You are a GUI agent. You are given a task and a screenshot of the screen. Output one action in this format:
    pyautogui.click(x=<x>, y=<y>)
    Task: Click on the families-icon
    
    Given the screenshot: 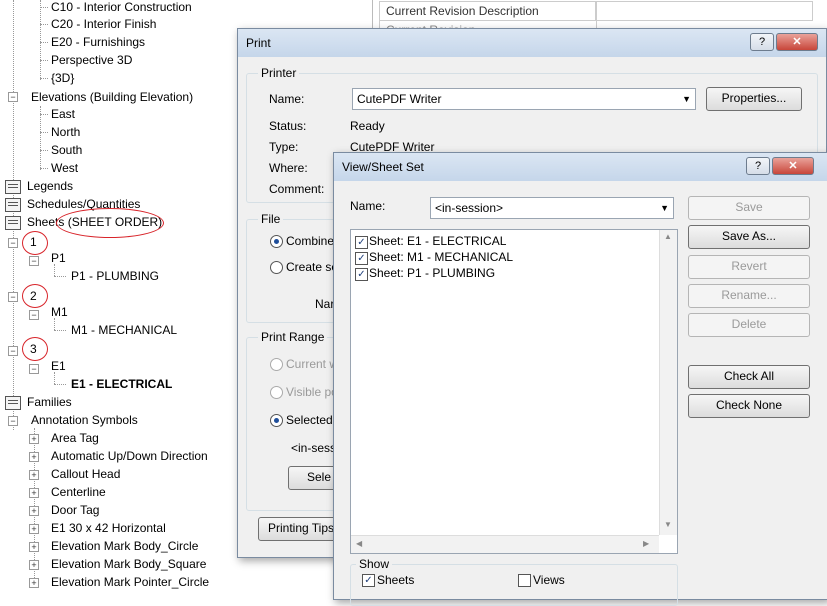 What is the action you would take?
    pyautogui.click(x=13, y=403)
    